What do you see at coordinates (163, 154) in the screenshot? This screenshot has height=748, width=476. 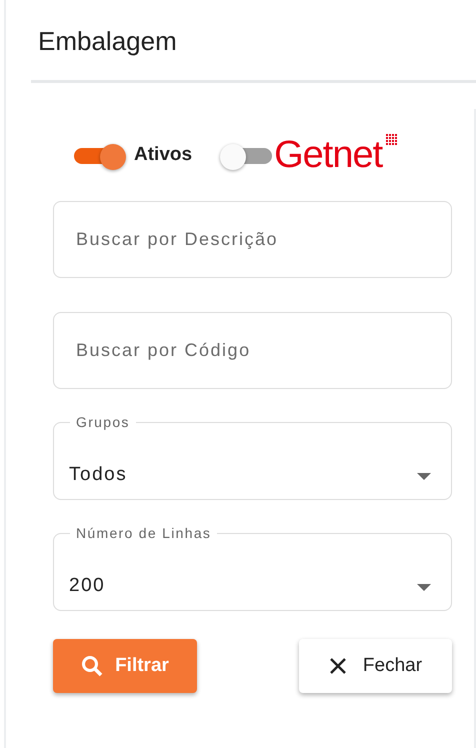 I see `toggle-label: Ativos` at bounding box center [163, 154].